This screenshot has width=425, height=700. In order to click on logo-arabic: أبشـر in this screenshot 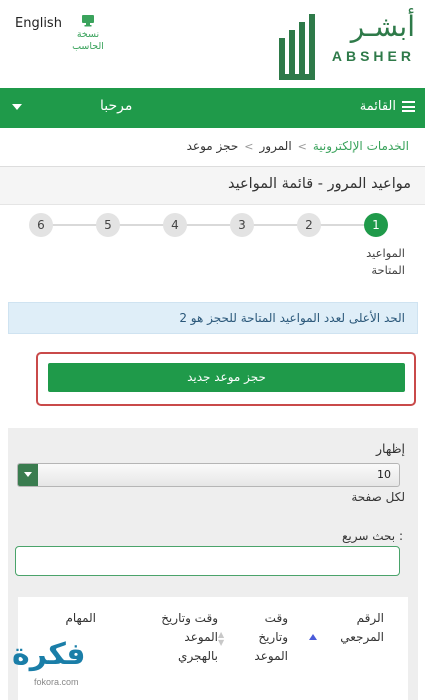, I will do `click(382, 26)`.